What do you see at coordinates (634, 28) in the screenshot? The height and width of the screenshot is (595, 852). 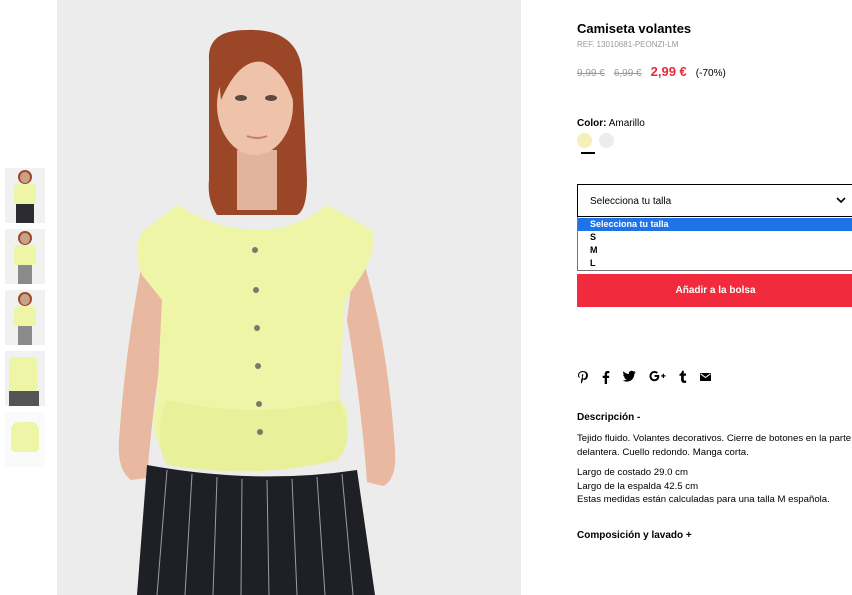 I see `product-title: Camiseta volantes` at bounding box center [634, 28].